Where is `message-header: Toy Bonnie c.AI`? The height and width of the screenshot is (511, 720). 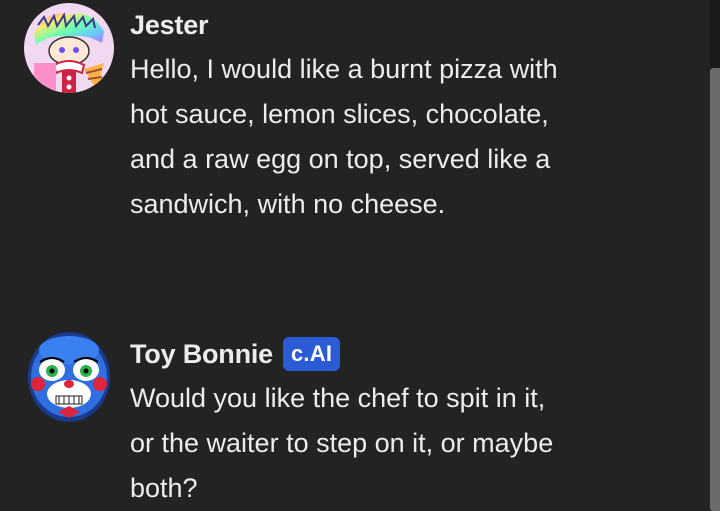 message-header: Toy Bonnie c.AI is located at coordinates (235, 354).